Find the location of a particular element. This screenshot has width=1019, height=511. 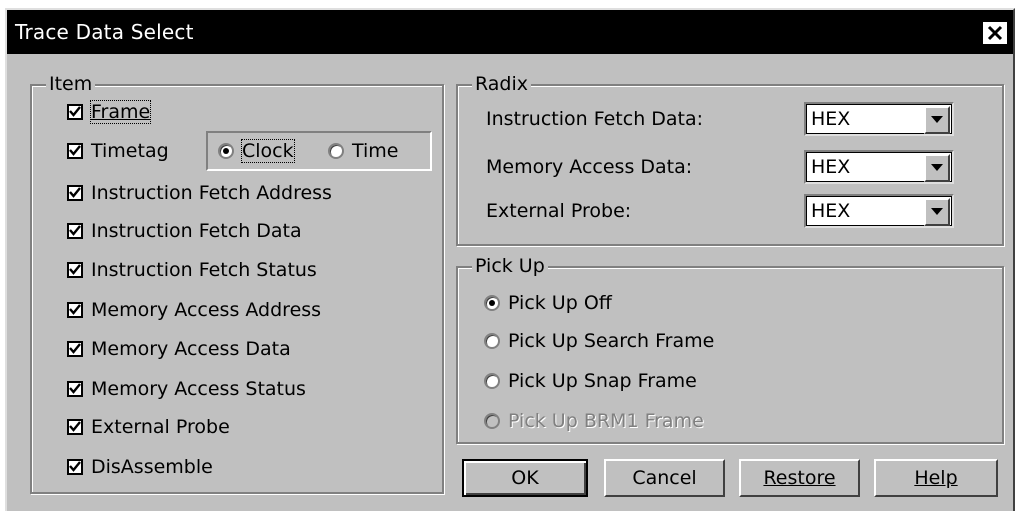

checkbox-frame: Frame is located at coordinates (109, 112).